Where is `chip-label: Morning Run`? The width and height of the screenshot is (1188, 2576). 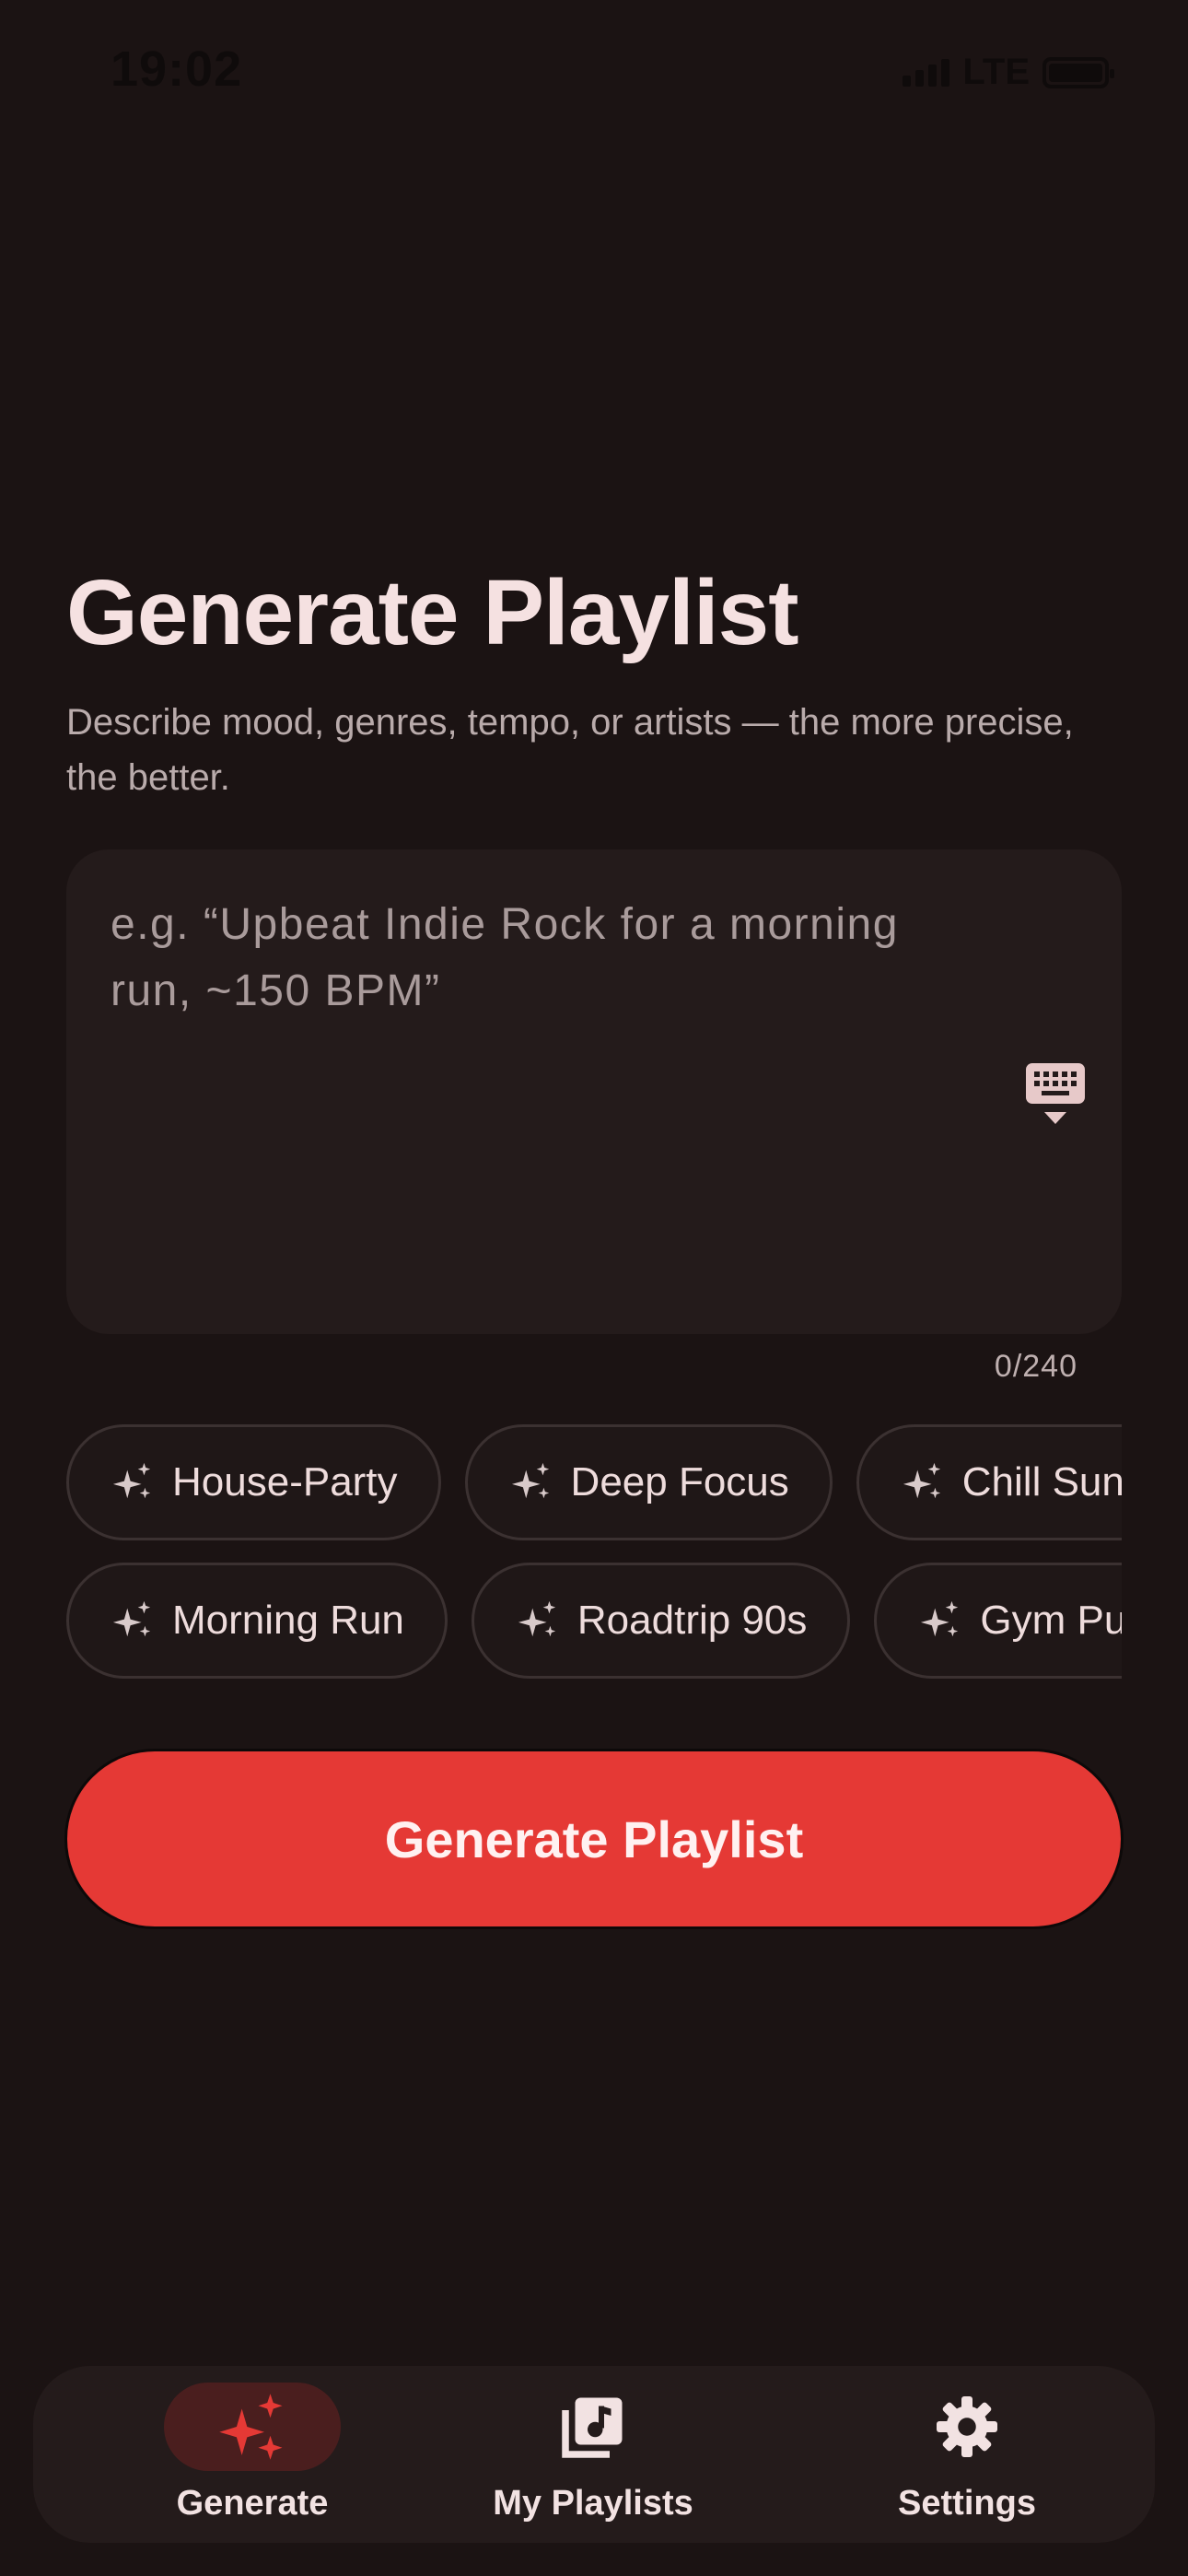 chip-label: Morning Run is located at coordinates (288, 1620).